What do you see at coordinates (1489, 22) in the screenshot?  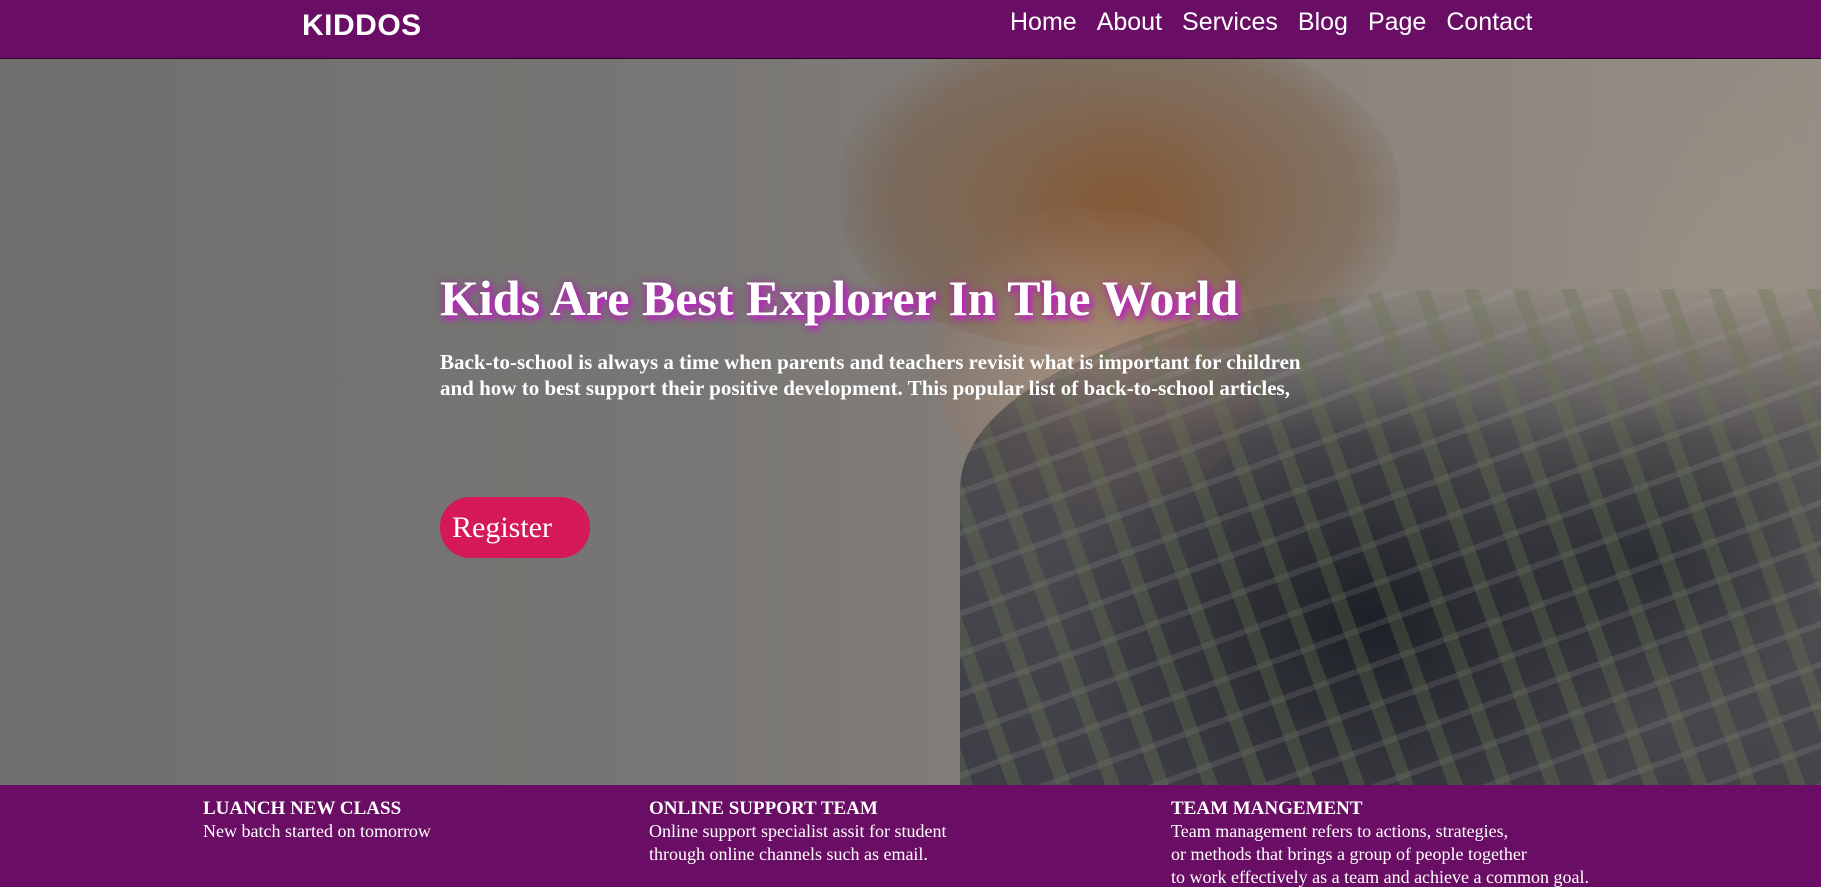 I see `nav-contact: Contact` at bounding box center [1489, 22].